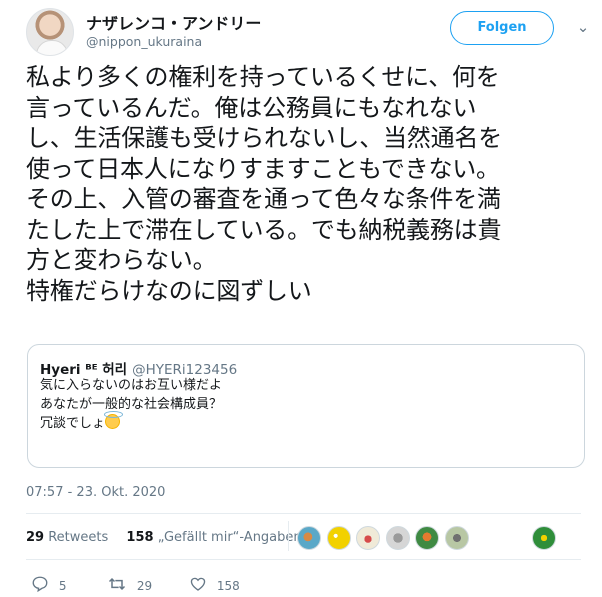 The image size is (602, 597). Describe the element at coordinates (78, 537) in the screenshot. I see `retweets-label: Retweets` at that location.